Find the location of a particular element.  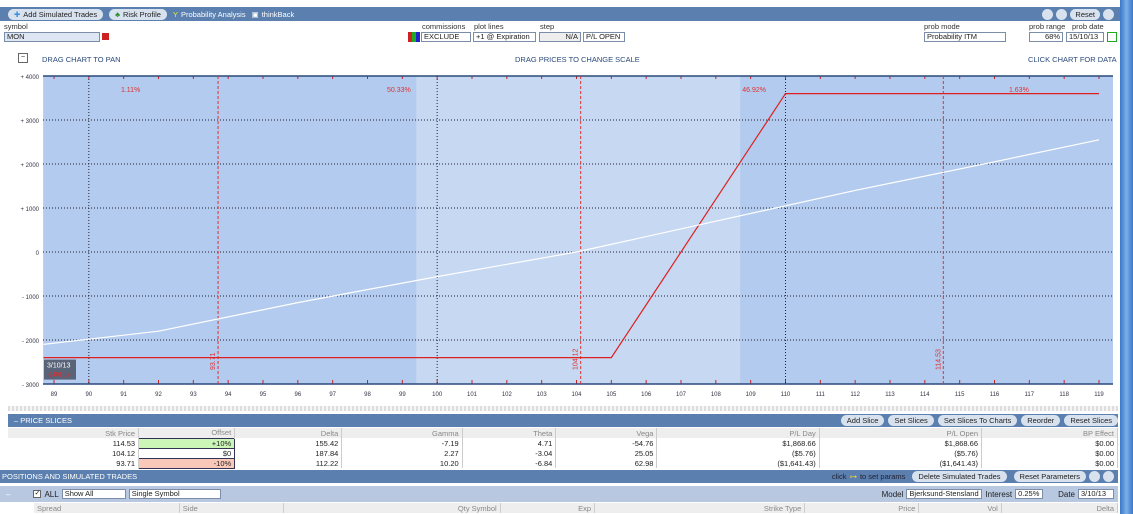

slice-button-reorder: Reorder is located at coordinates (1041, 420).